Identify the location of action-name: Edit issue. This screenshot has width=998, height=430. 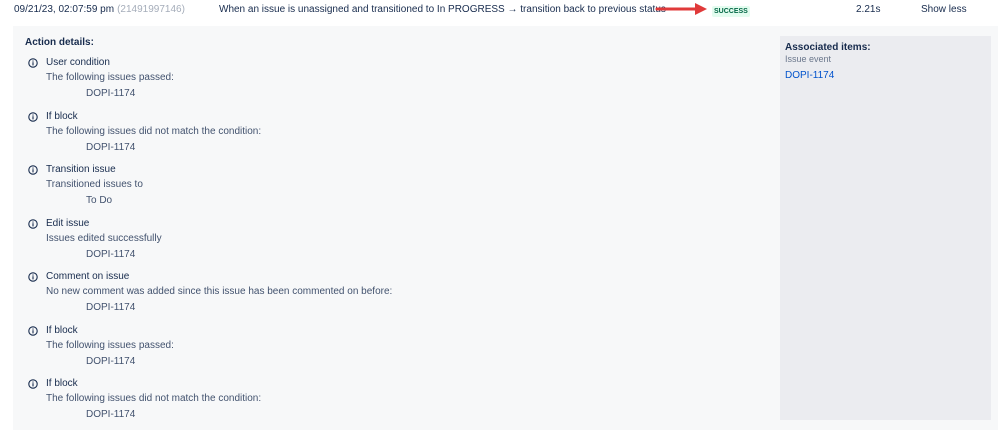
(68, 223).